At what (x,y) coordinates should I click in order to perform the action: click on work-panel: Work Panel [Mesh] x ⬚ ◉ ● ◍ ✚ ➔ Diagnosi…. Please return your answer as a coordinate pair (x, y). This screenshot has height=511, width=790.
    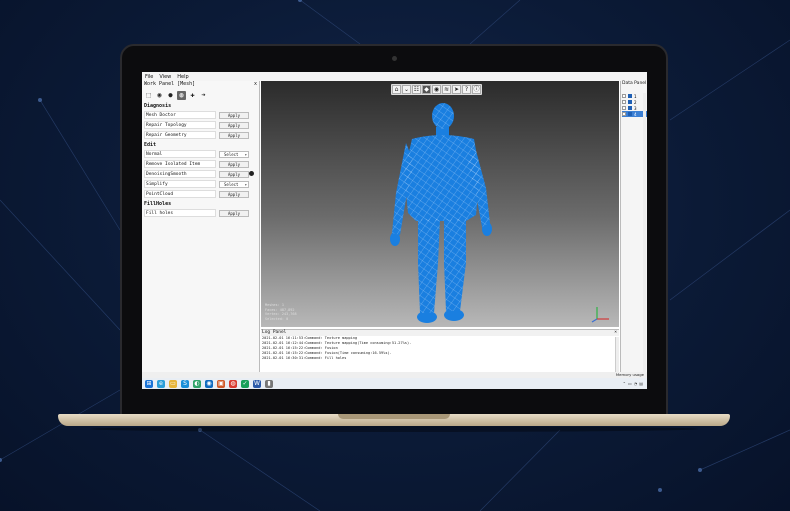
    Looking at the image, I should click on (201, 226).